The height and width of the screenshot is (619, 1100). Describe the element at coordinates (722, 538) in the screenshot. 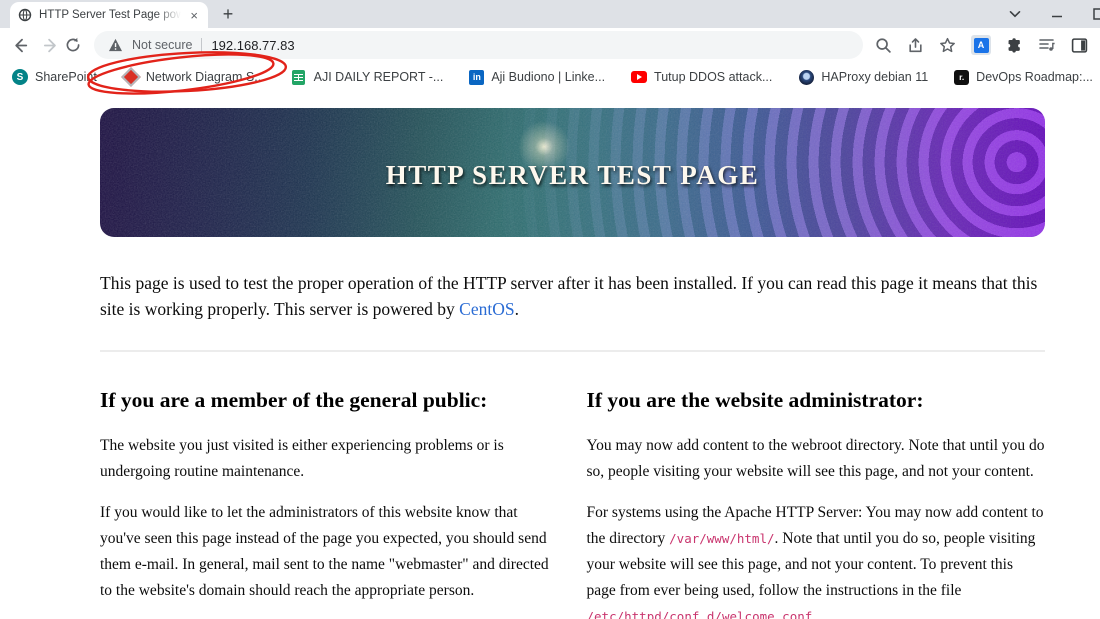

I see `apache-docroot-path: /var/www/html/` at that location.